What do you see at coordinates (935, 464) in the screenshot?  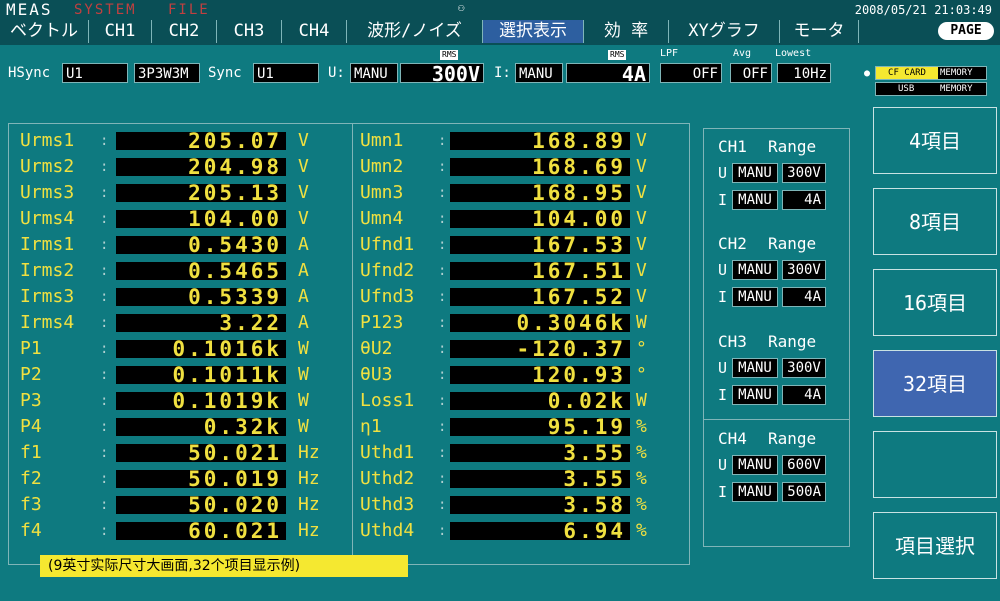 I see `empty-function-button` at bounding box center [935, 464].